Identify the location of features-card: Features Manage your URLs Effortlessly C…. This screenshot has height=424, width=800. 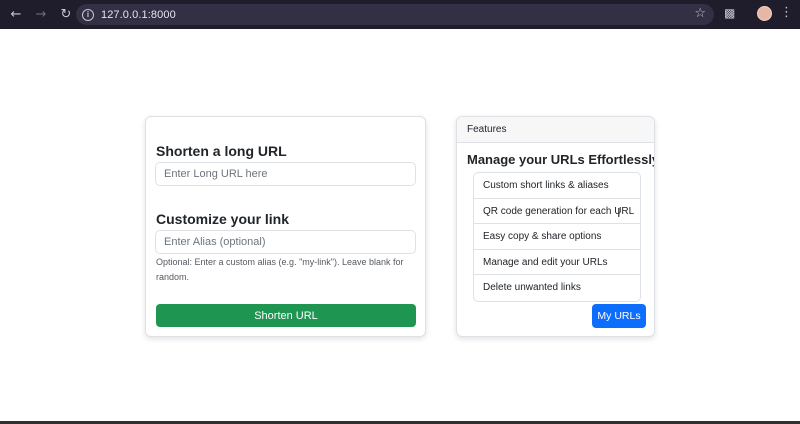
(555, 226).